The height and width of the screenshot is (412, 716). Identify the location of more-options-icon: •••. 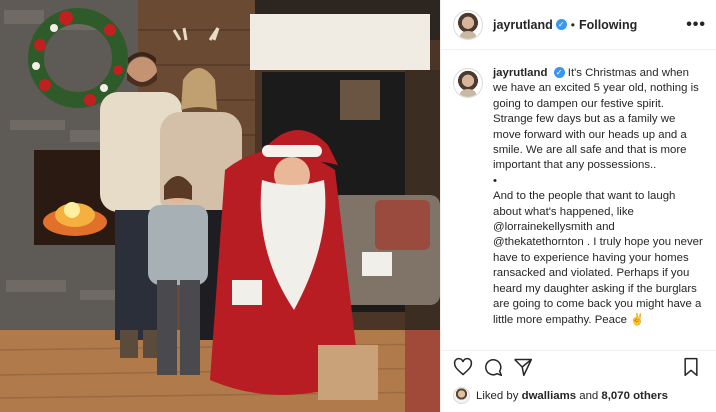
(696, 25).